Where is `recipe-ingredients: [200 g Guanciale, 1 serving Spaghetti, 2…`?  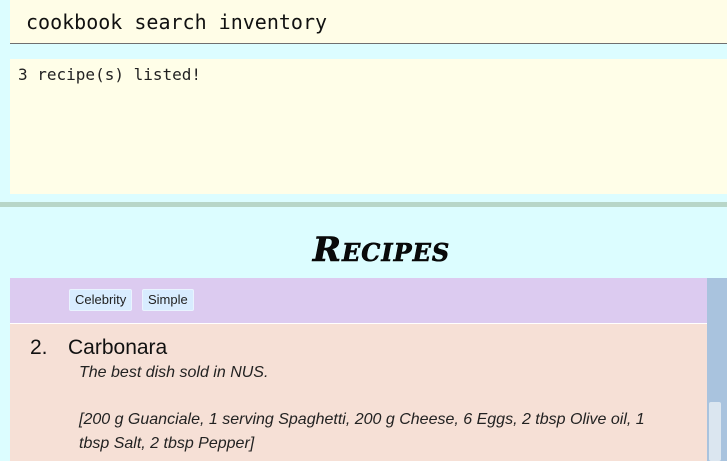 recipe-ingredients: [200 g Guanciale, 1 serving Spaghetti, 2… is located at coordinates (362, 431).